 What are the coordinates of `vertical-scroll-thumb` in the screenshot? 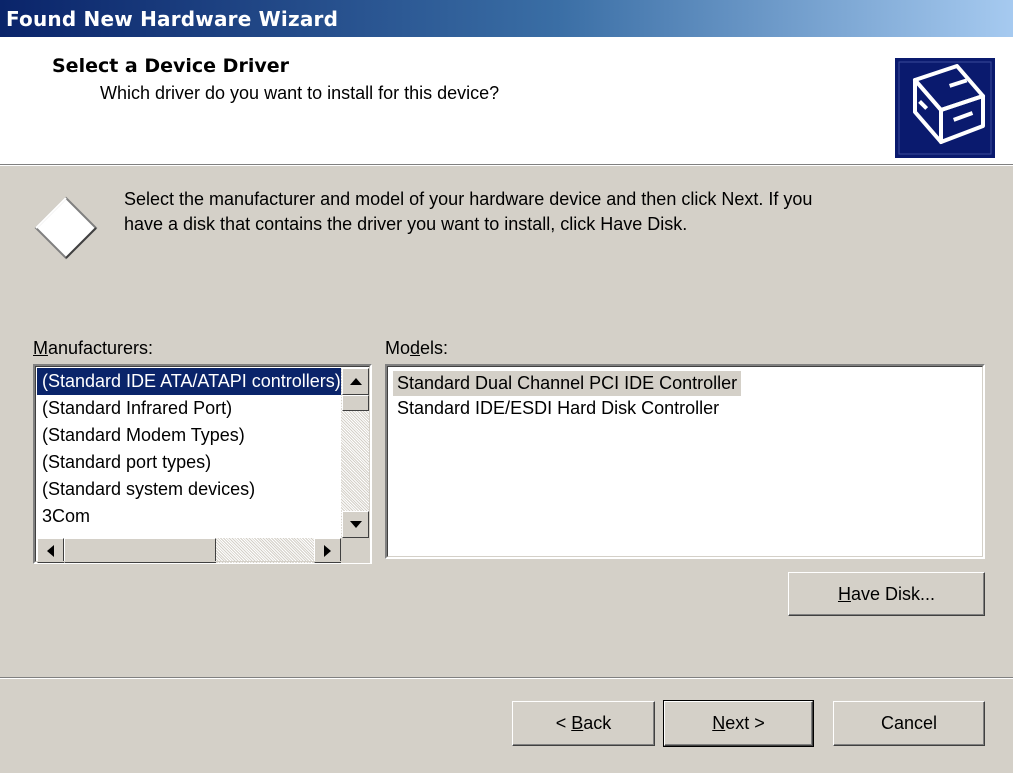 It's located at (355, 403).